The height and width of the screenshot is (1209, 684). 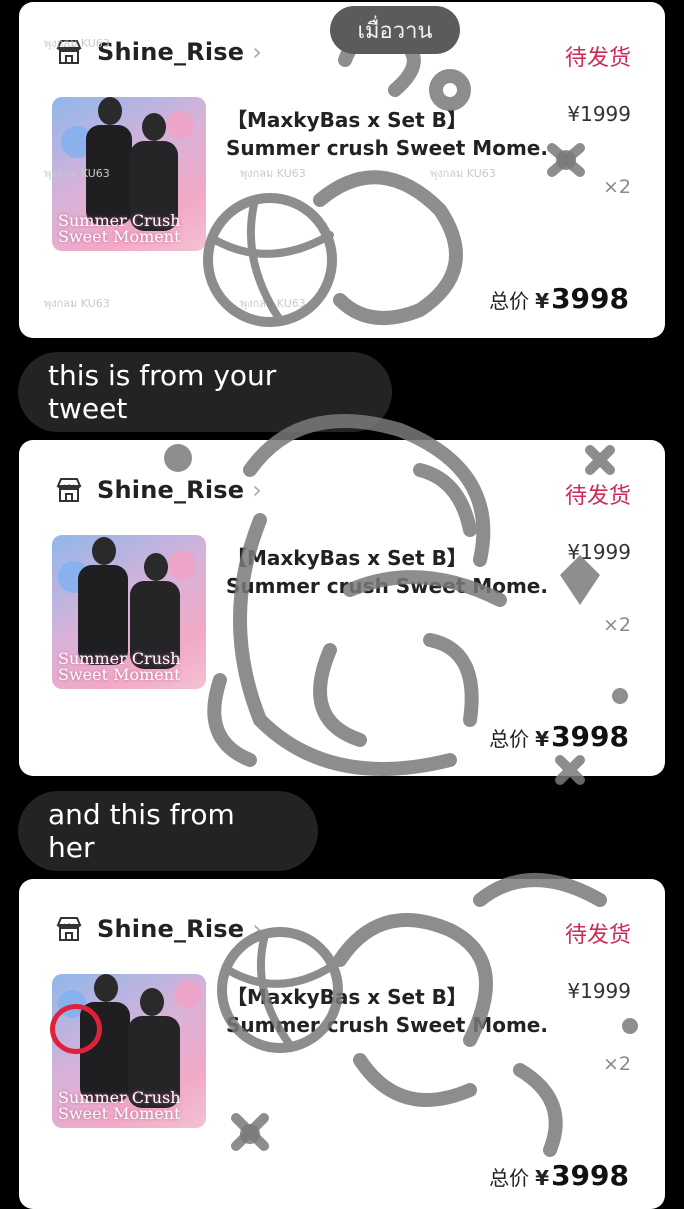 What do you see at coordinates (395, 30) in the screenshot?
I see `date-pill: เมื่อวาน` at bounding box center [395, 30].